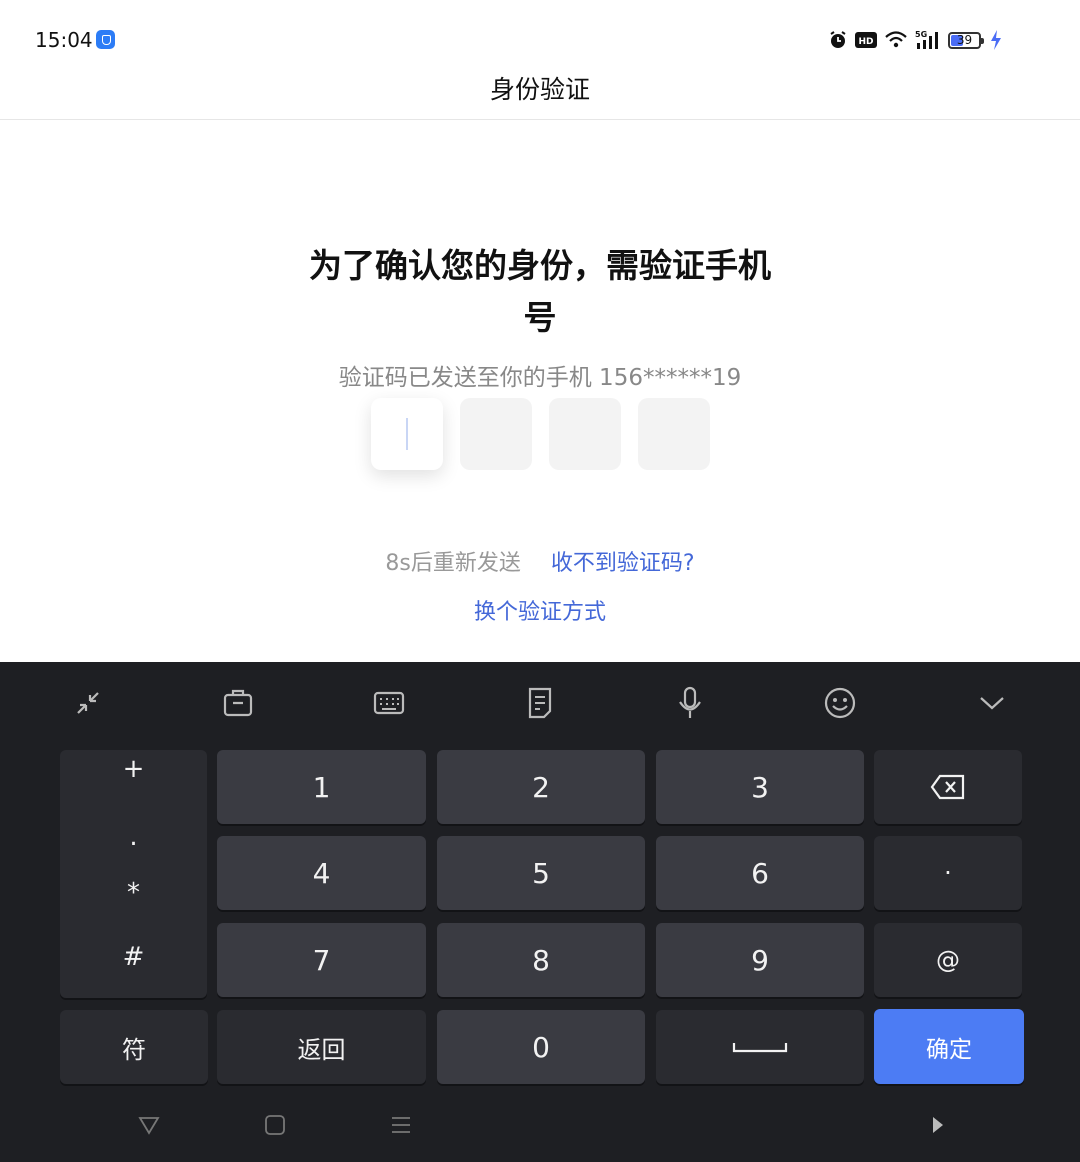 The width and height of the screenshot is (1080, 1162). I want to click on title-bar: 身份验证, so click(540, 90).